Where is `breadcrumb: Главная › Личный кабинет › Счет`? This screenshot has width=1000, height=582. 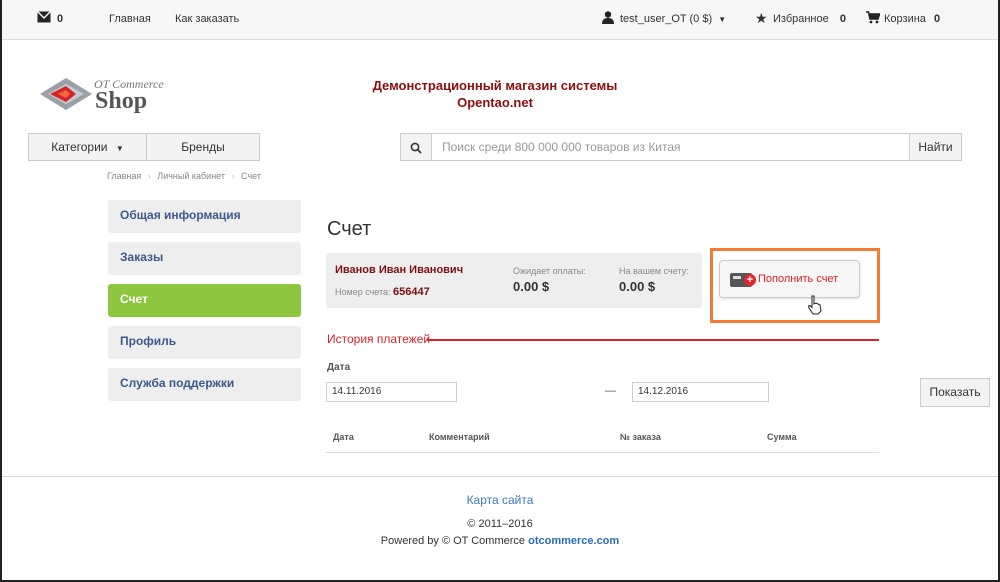
breadcrumb: Главная › Личный кабинет › Счет is located at coordinates (184, 176).